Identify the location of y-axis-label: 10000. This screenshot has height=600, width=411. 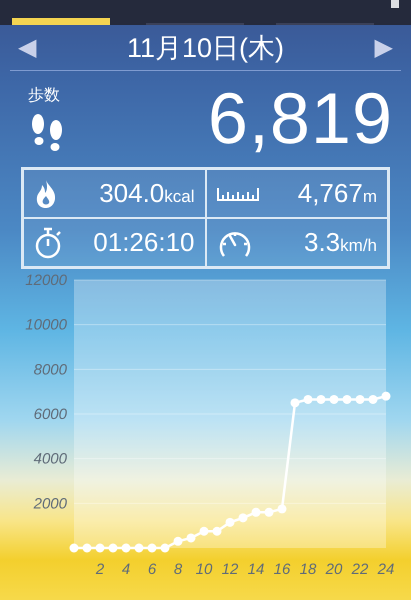
(46, 325).